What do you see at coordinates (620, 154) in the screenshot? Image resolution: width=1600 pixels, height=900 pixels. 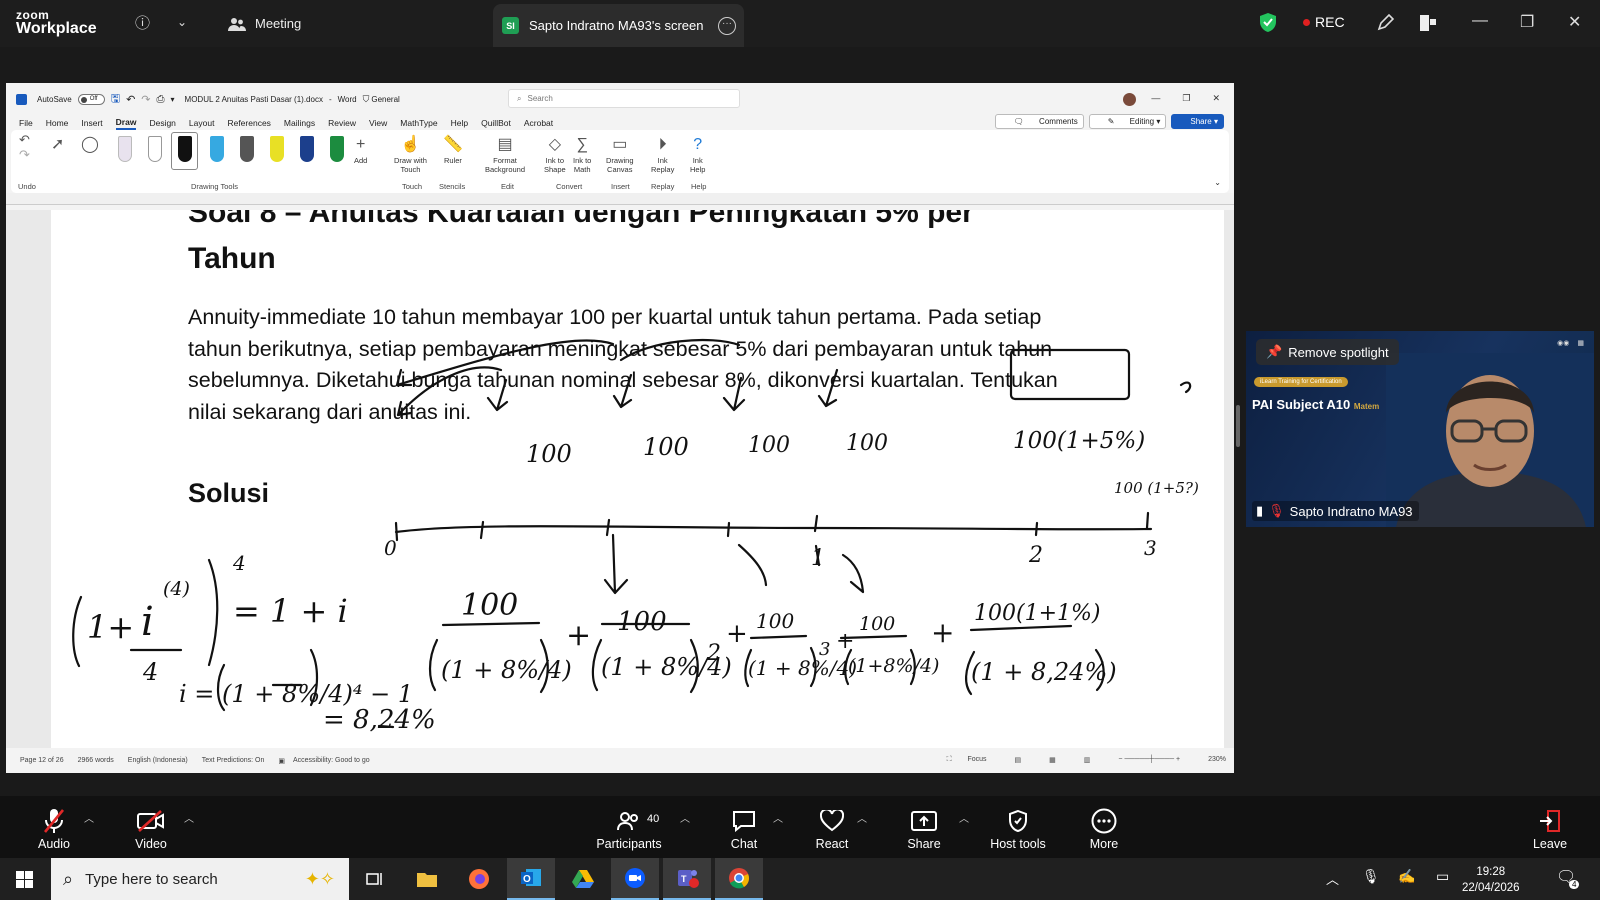 I see `drawing-canvas-button: ▭ Drawing Canvas` at bounding box center [620, 154].